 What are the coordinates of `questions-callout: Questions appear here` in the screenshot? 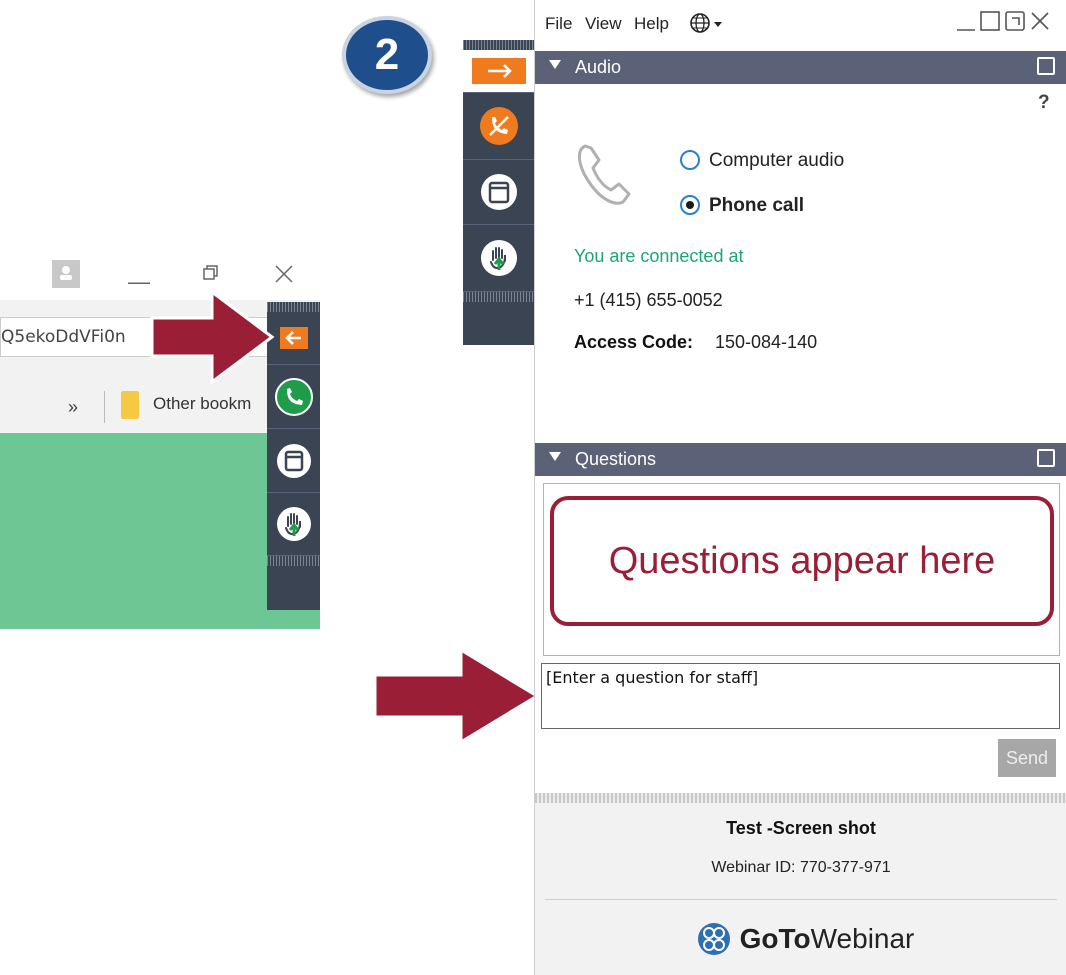 It's located at (802, 561).